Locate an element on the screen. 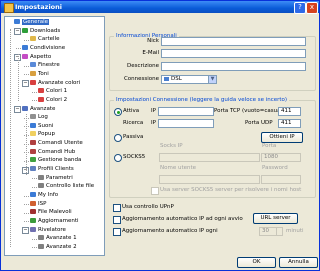 The image size is (320, 271). tree-item: Avanzate 1 is located at coordinates (57, 238).